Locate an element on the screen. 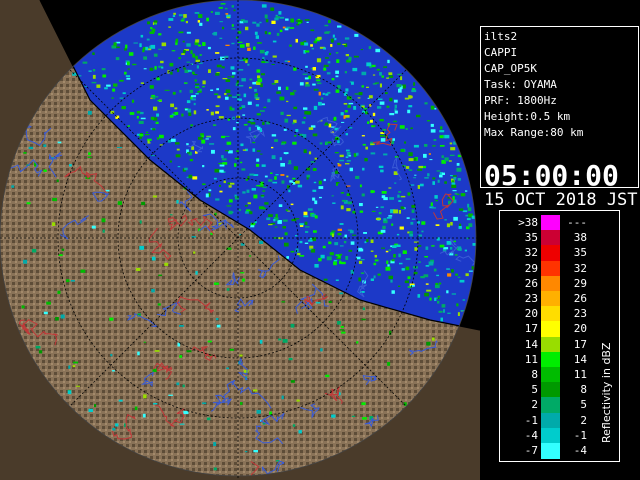 This screenshot has height=480, width=640. legend-high-value: 32 is located at coordinates (580, 268).